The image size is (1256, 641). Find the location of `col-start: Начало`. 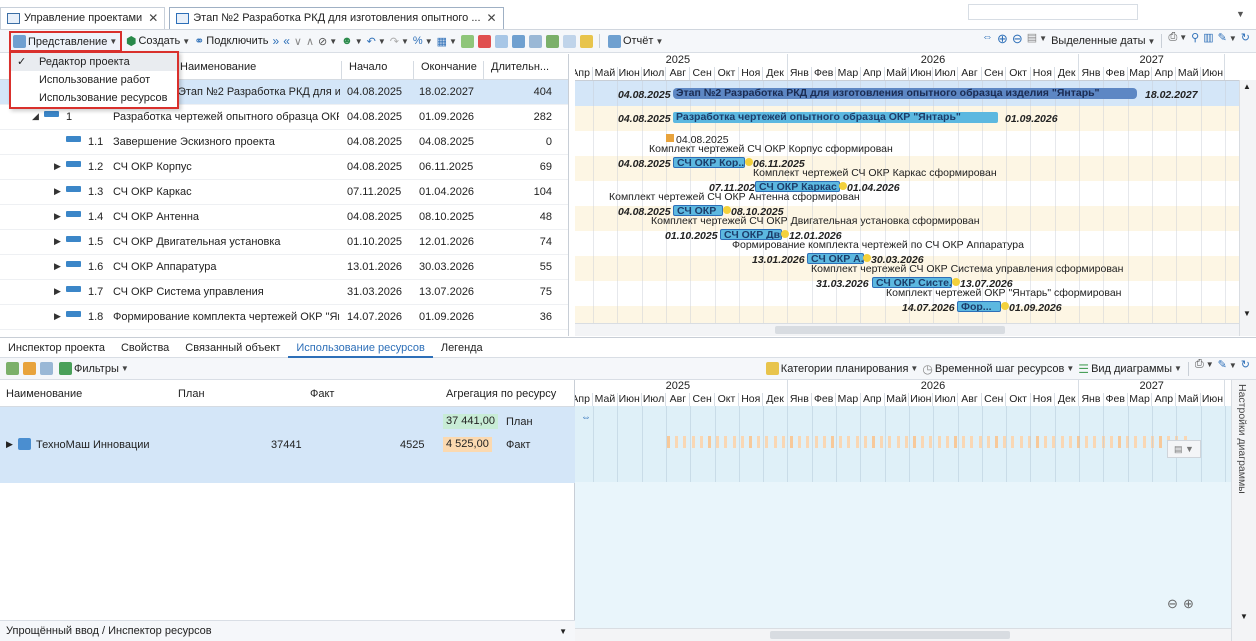

col-start: Начало is located at coordinates (368, 67).